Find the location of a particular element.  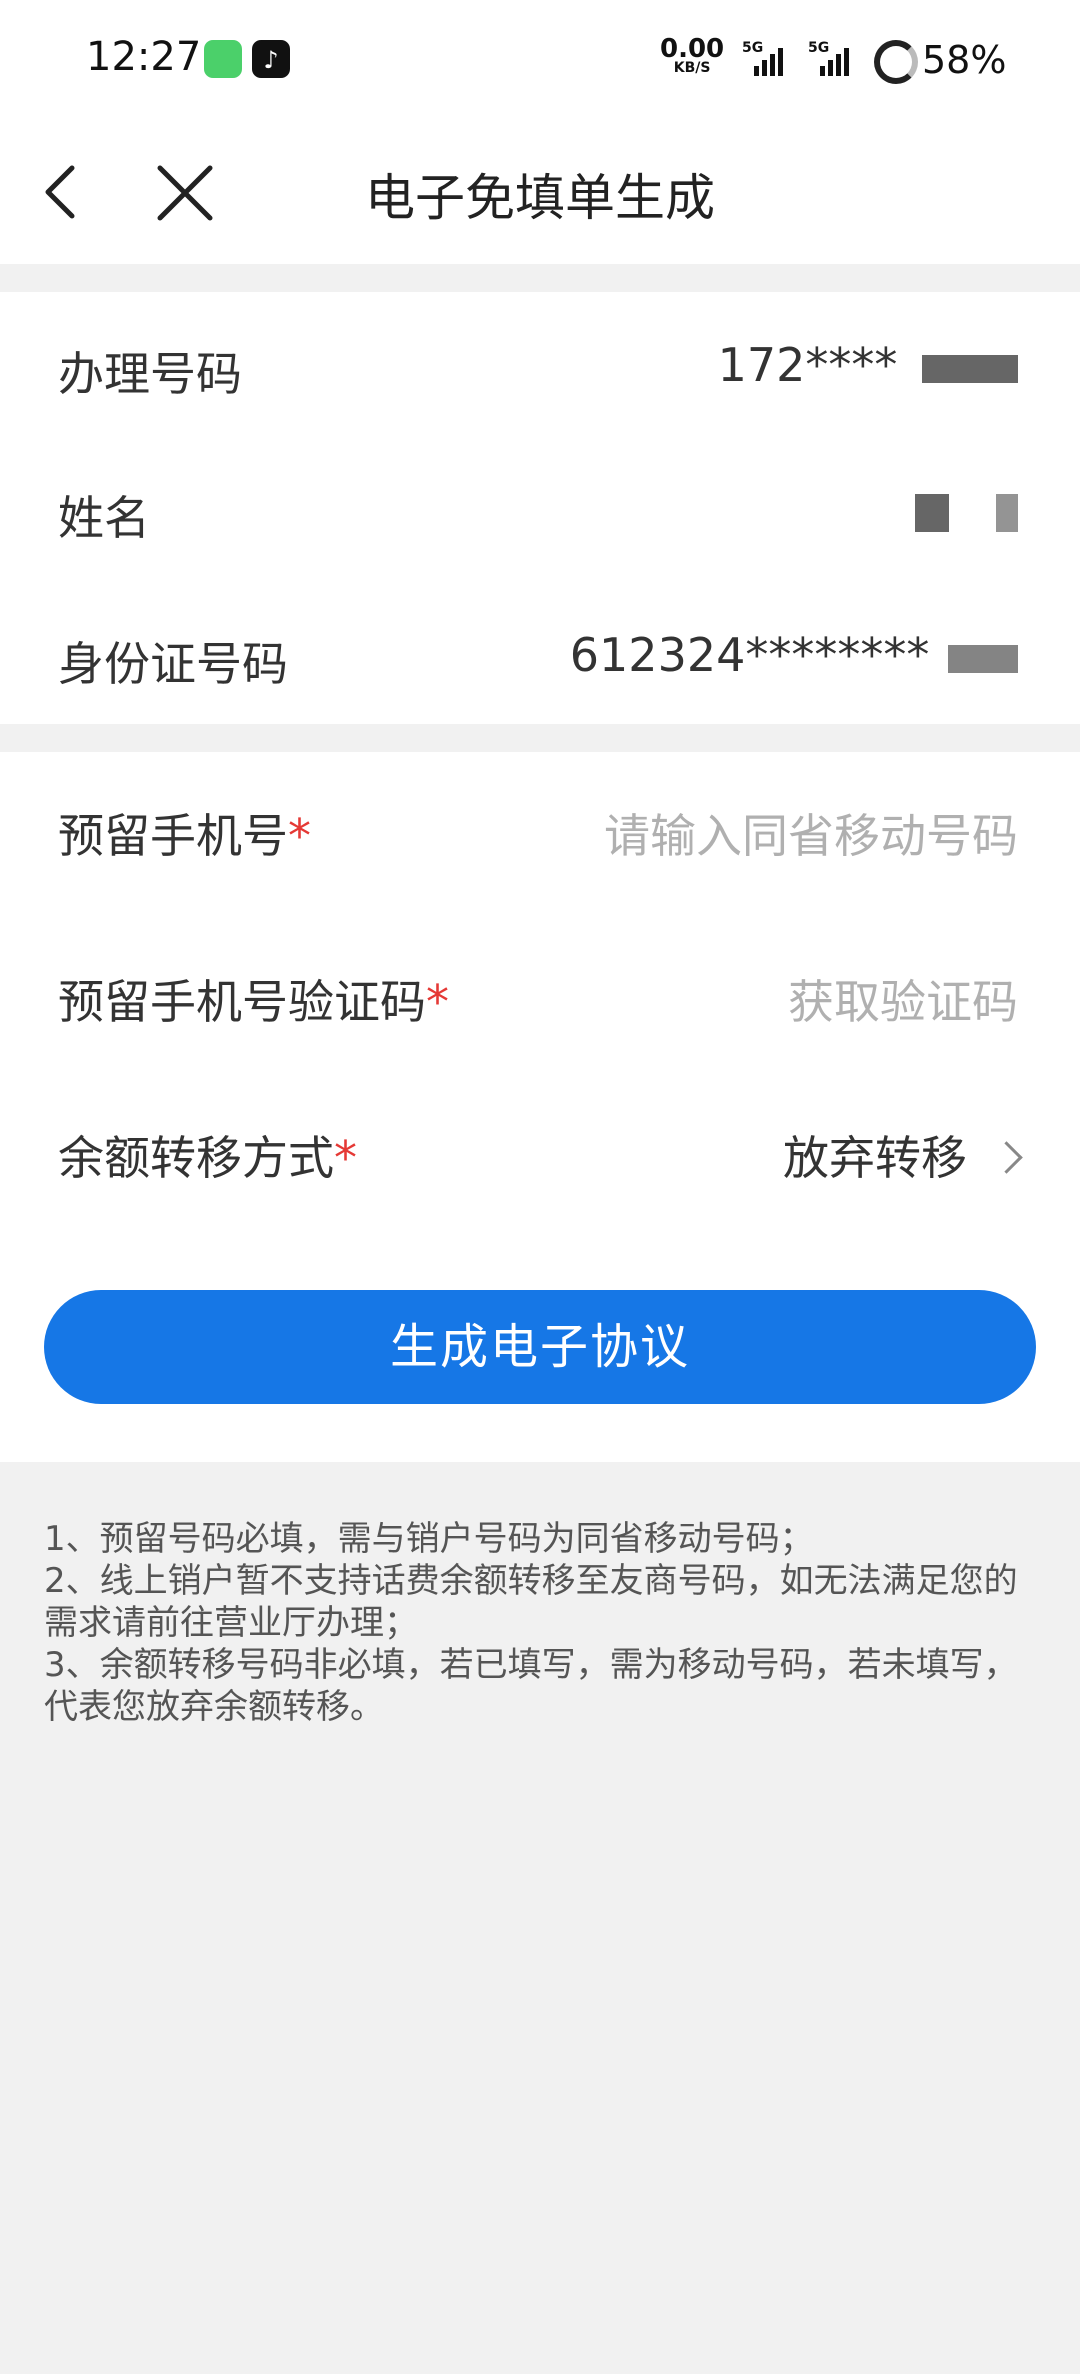

balance-transfer-label-text: 余额转移方式 is located at coordinates (196, 1158).